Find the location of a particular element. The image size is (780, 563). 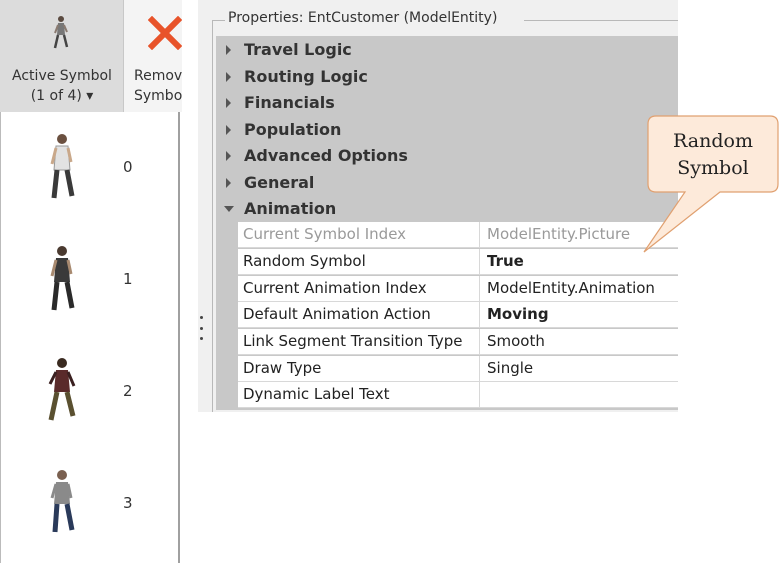

category-label: General is located at coordinates (279, 182).